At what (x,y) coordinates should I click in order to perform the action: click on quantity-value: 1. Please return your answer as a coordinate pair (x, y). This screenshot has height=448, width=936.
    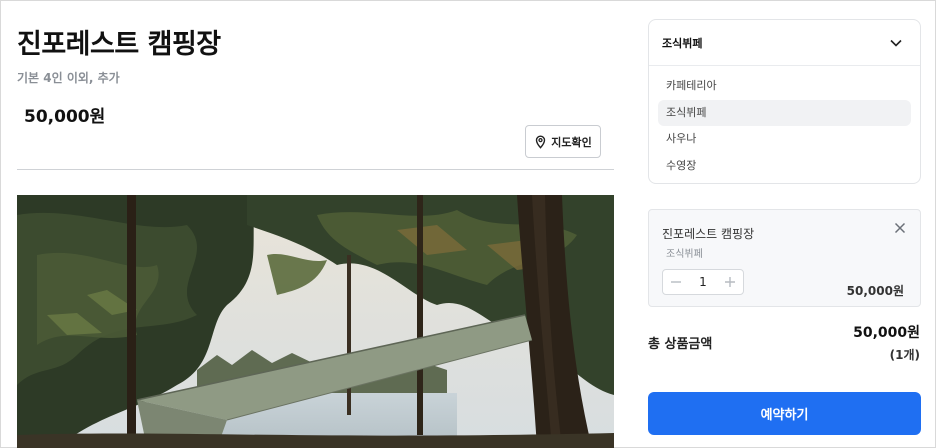
    Looking at the image, I should click on (703, 282).